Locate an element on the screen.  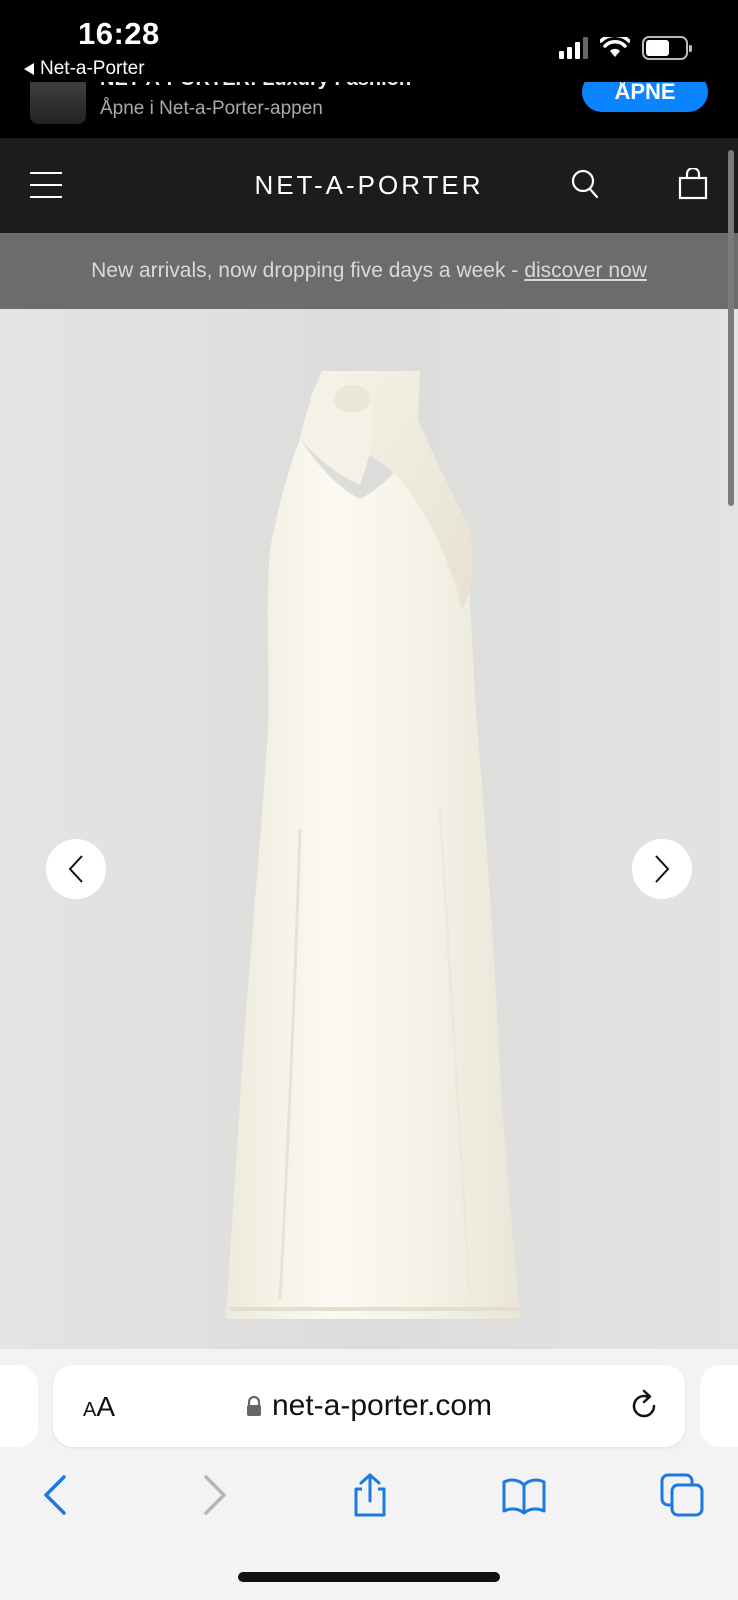
home-indicator is located at coordinates (369, 1577).